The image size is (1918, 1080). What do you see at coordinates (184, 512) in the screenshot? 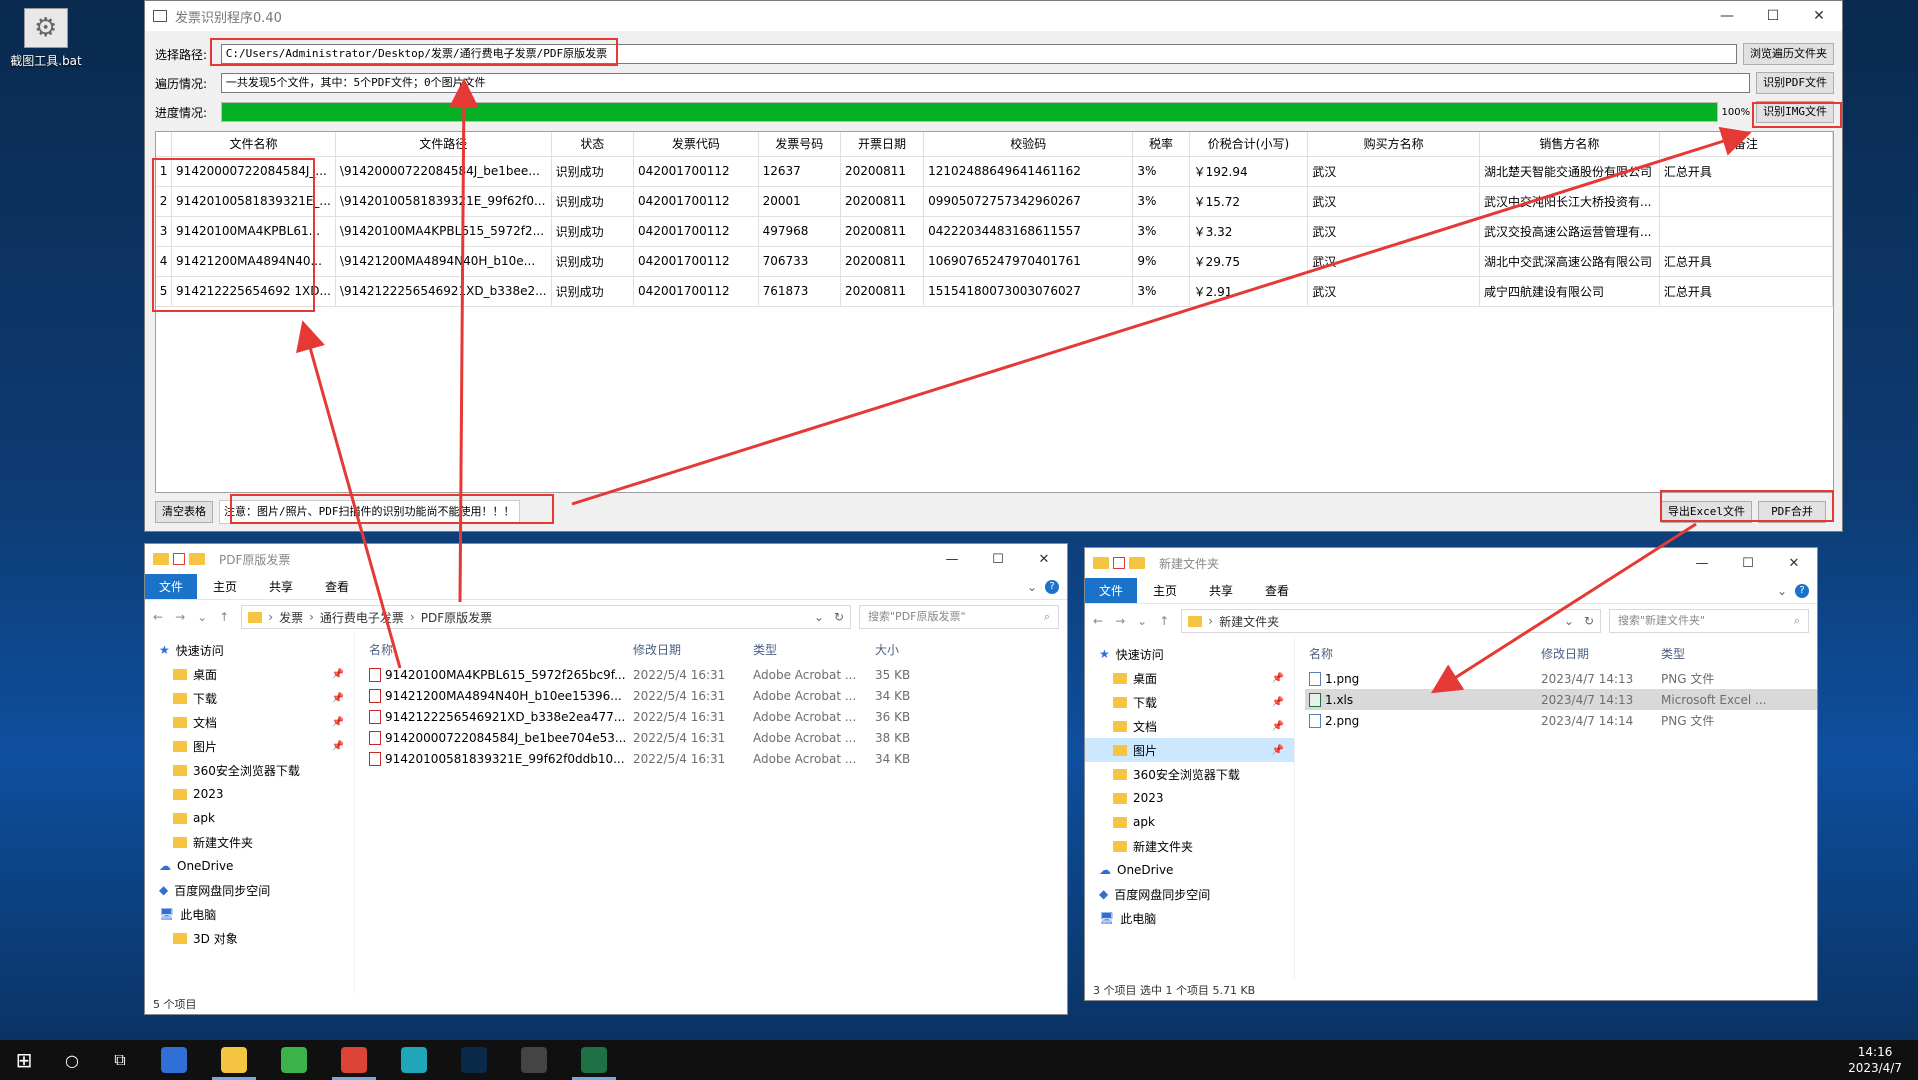
I see `clear-table-button: 清空表格` at bounding box center [184, 512].